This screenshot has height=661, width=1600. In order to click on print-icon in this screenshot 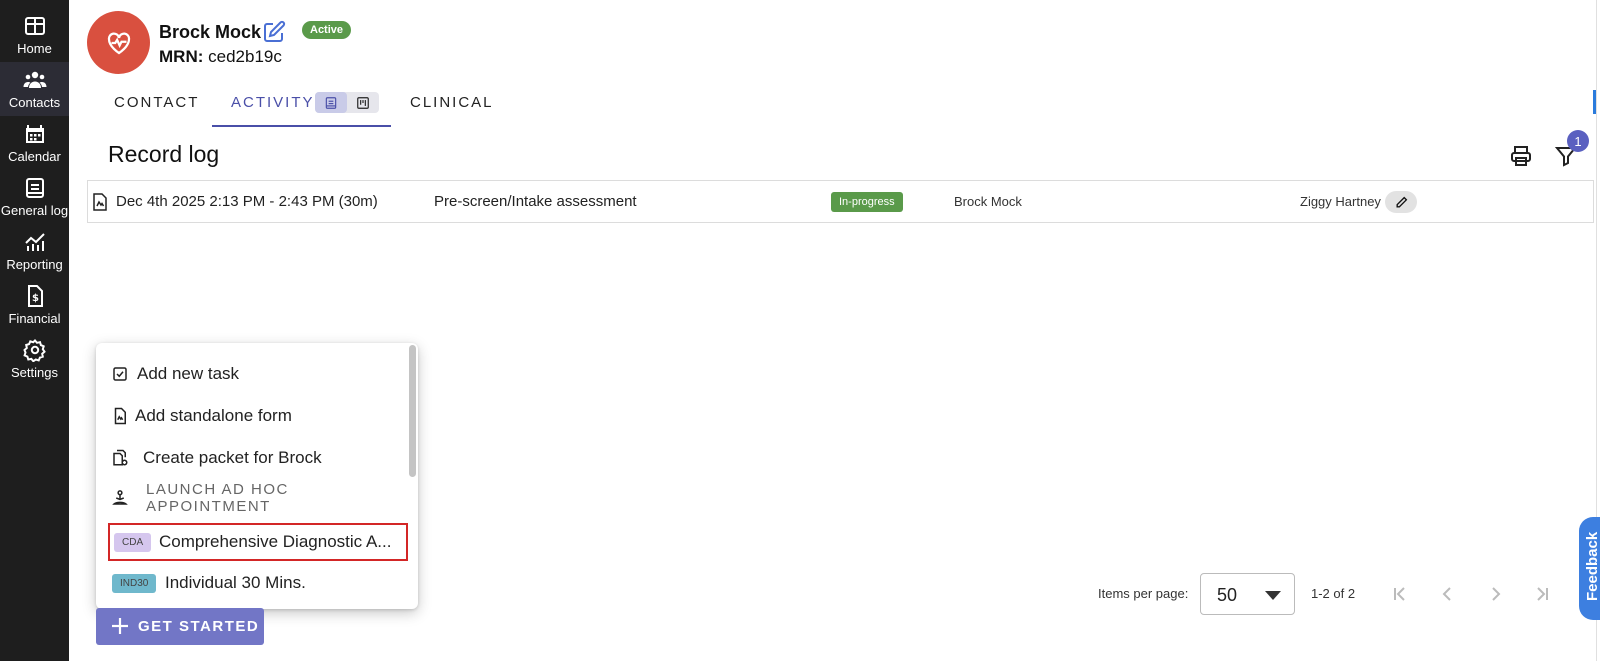, I will do `click(1521, 156)`.